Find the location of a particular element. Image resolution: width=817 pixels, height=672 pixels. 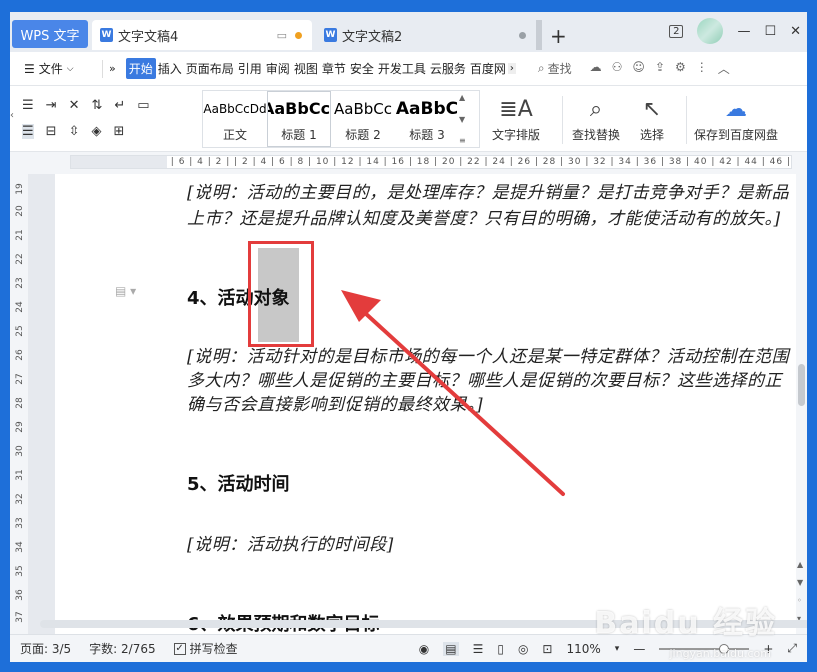

paragraph-tools: ☰ ⇥ ✕ ⇅ ↵ ▭ ☰ ⊟ ⇳ ◈ ⊞ is located at coordinates (104, 120).